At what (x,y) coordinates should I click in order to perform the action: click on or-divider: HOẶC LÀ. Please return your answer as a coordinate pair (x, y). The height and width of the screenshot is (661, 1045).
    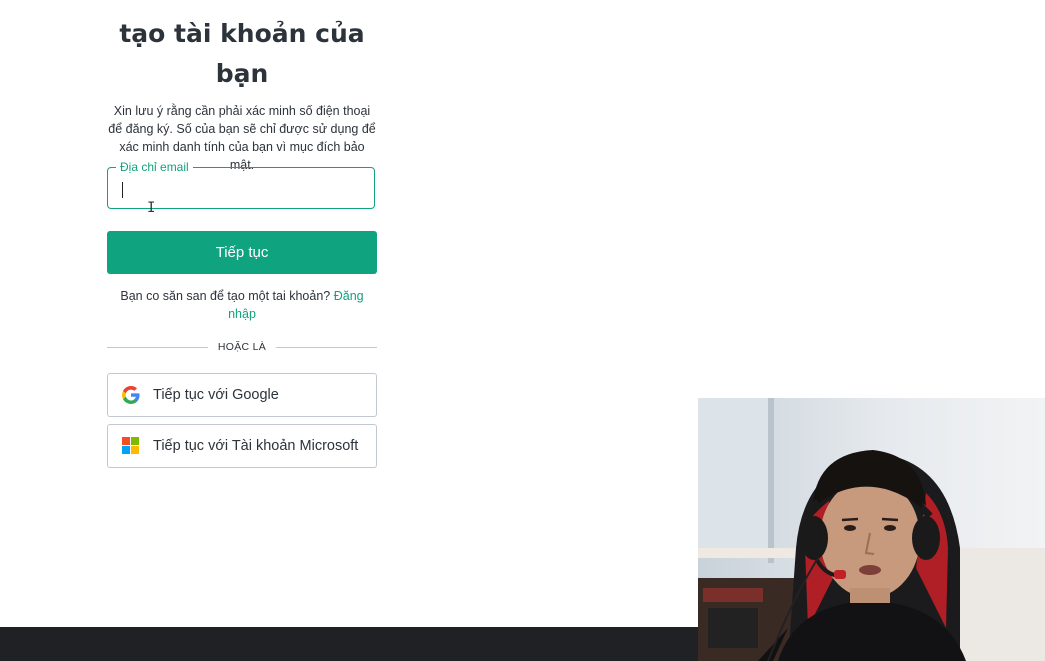
    Looking at the image, I should click on (242, 347).